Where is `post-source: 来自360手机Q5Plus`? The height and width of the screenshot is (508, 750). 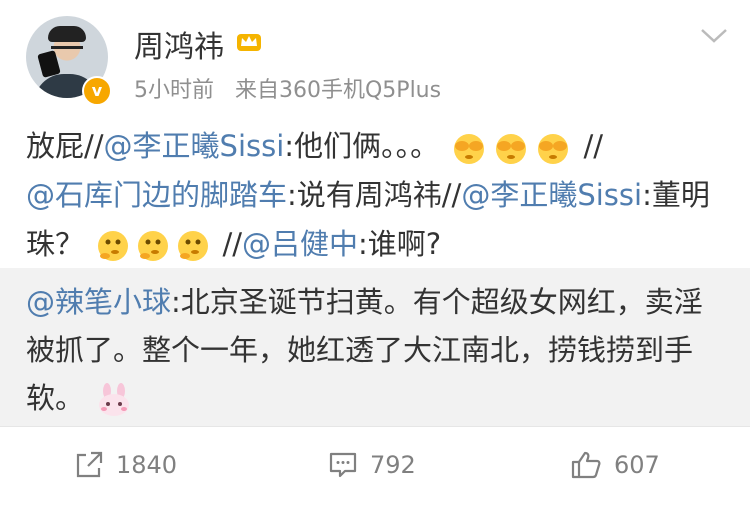
post-source: 来自360手机Q5Plus is located at coordinates (338, 90).